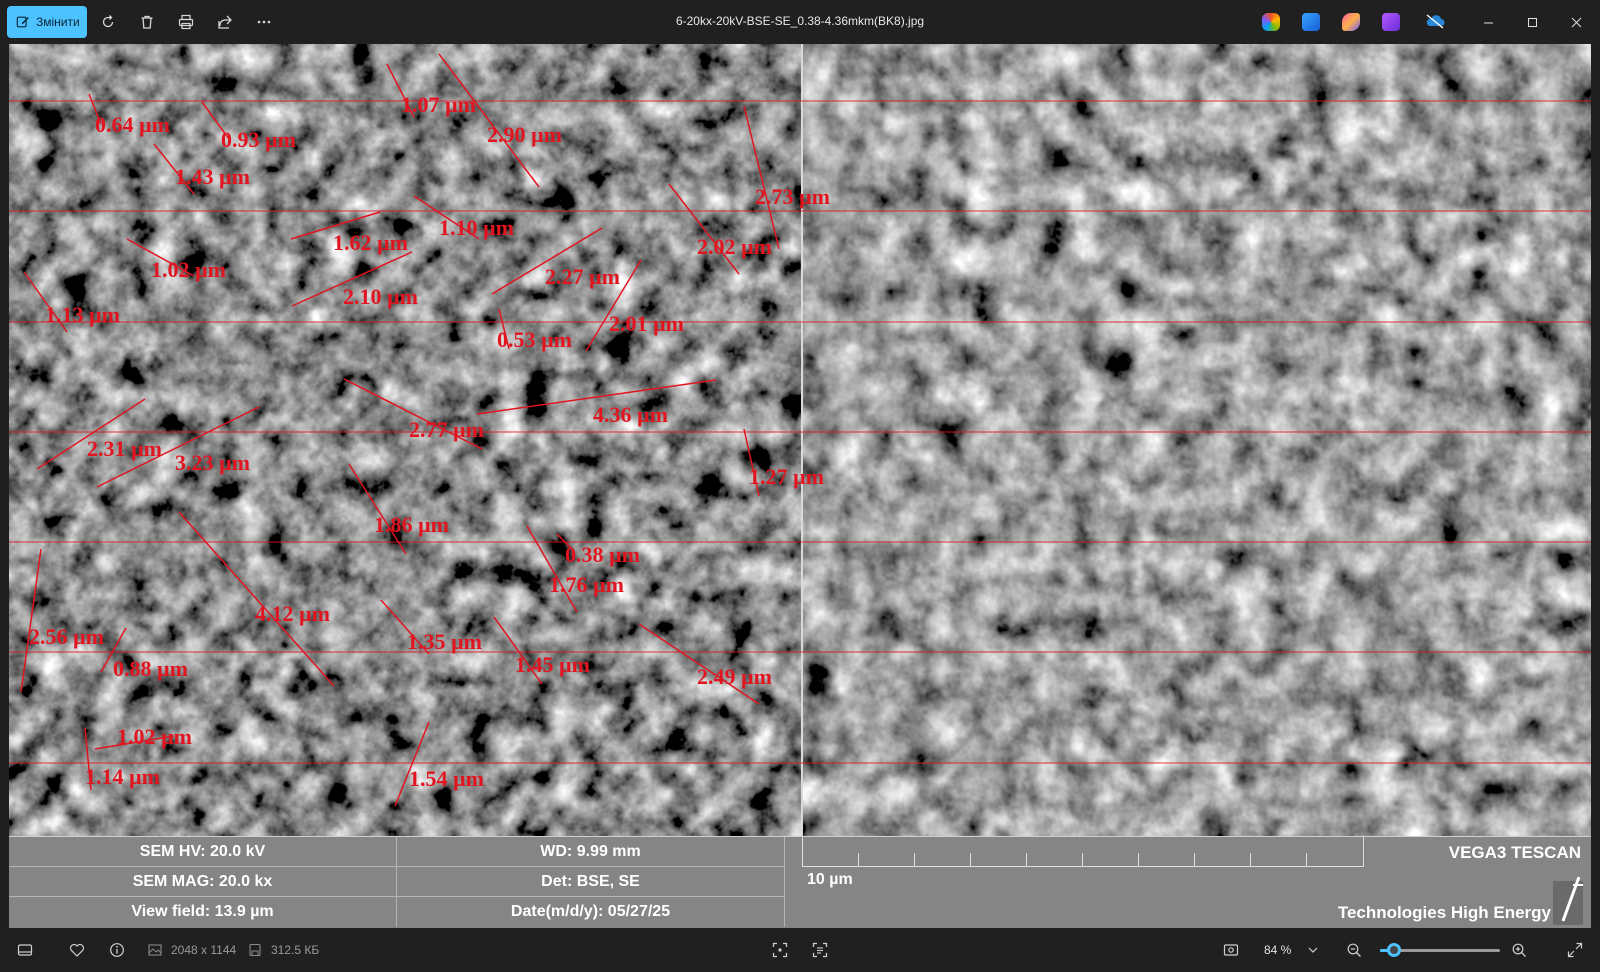  I want to click on rotate-icon, so click(108, 22).